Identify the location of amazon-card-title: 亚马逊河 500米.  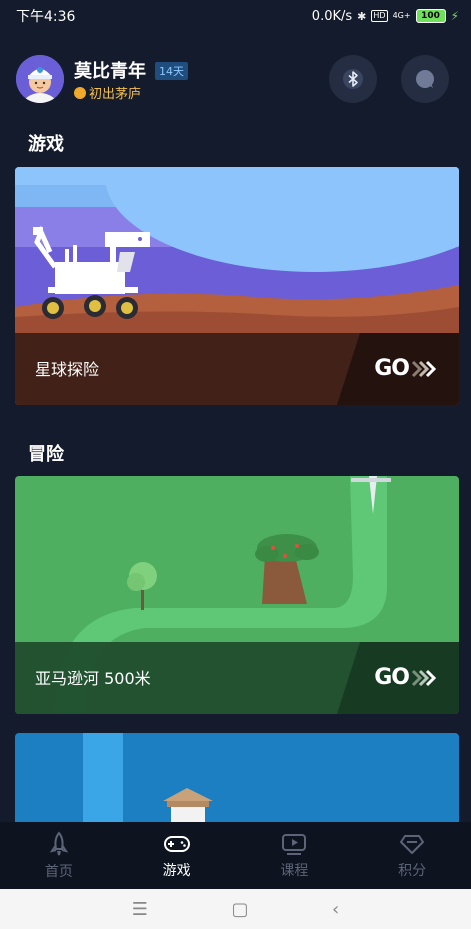
(93, 678).